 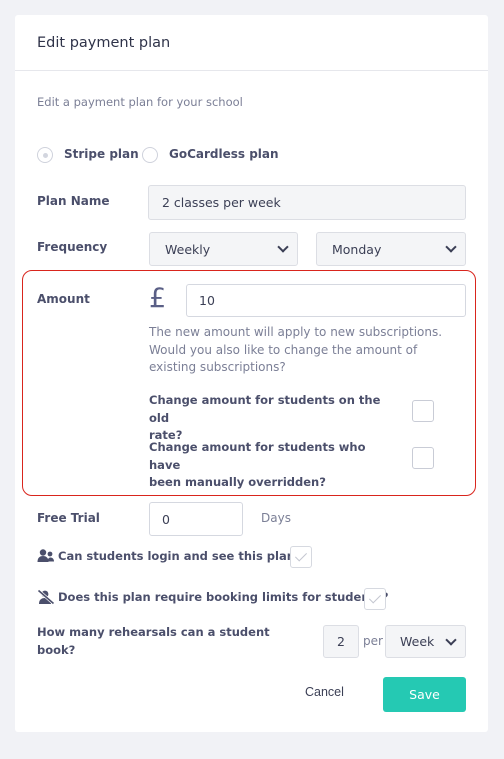 What do you see at coordinates (423, 411) in the screenshot?
I see `change-old-rate-checkbox` at bounding box center [423, 411].